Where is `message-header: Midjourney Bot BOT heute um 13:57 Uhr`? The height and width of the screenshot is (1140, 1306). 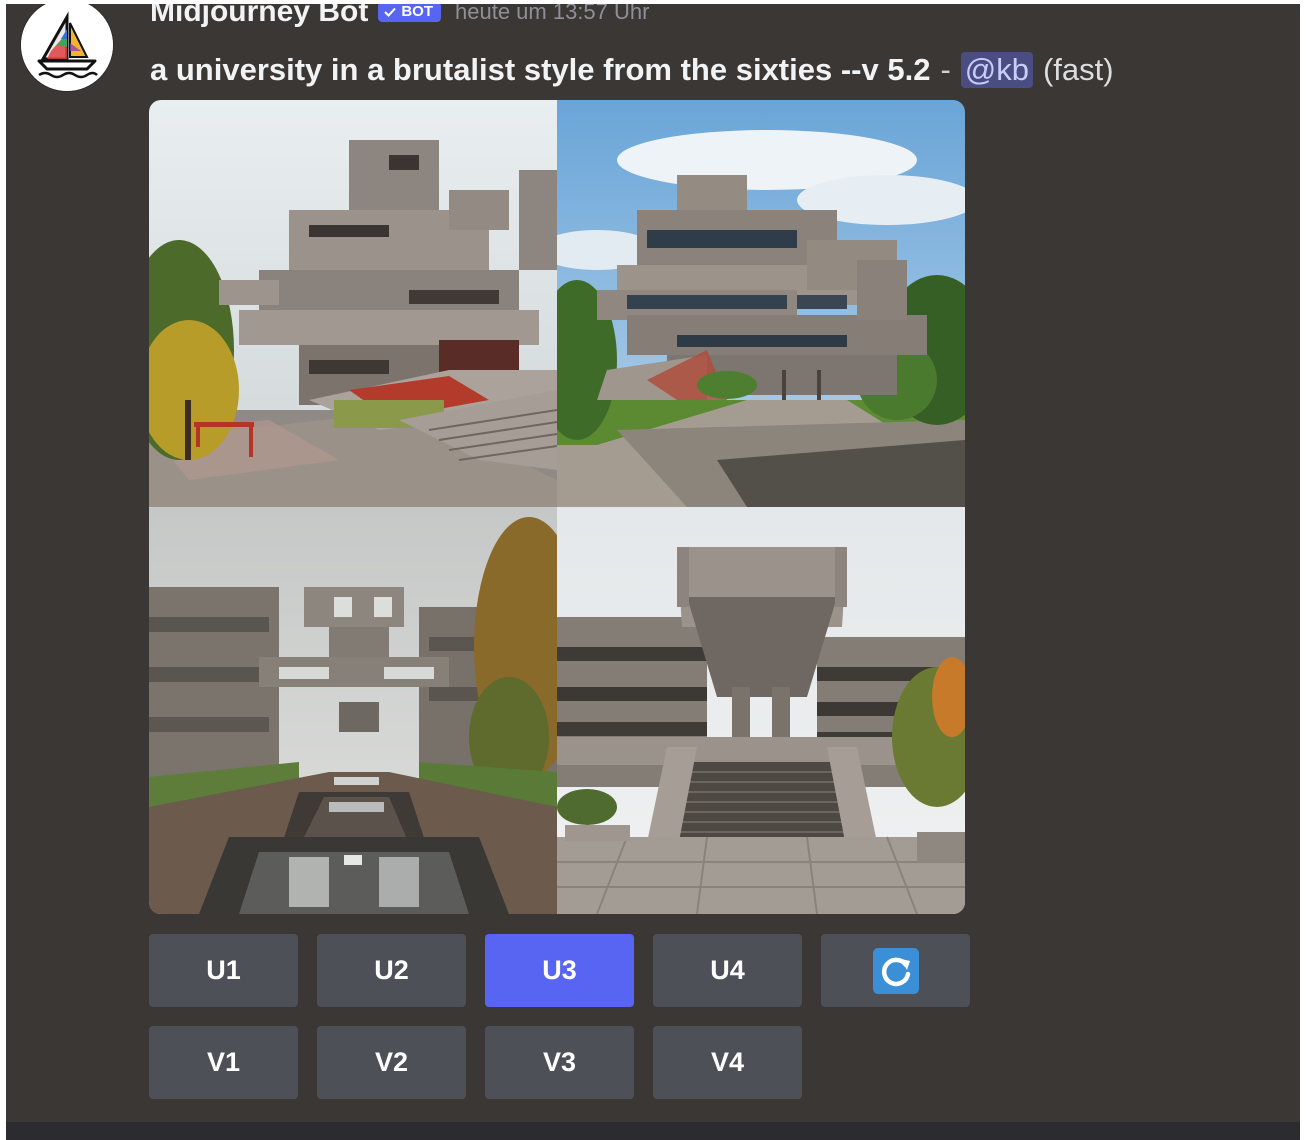 message-header: Midjourney Bot BOT heute um 13:57 Uhr is located at coordinates (399, 18).